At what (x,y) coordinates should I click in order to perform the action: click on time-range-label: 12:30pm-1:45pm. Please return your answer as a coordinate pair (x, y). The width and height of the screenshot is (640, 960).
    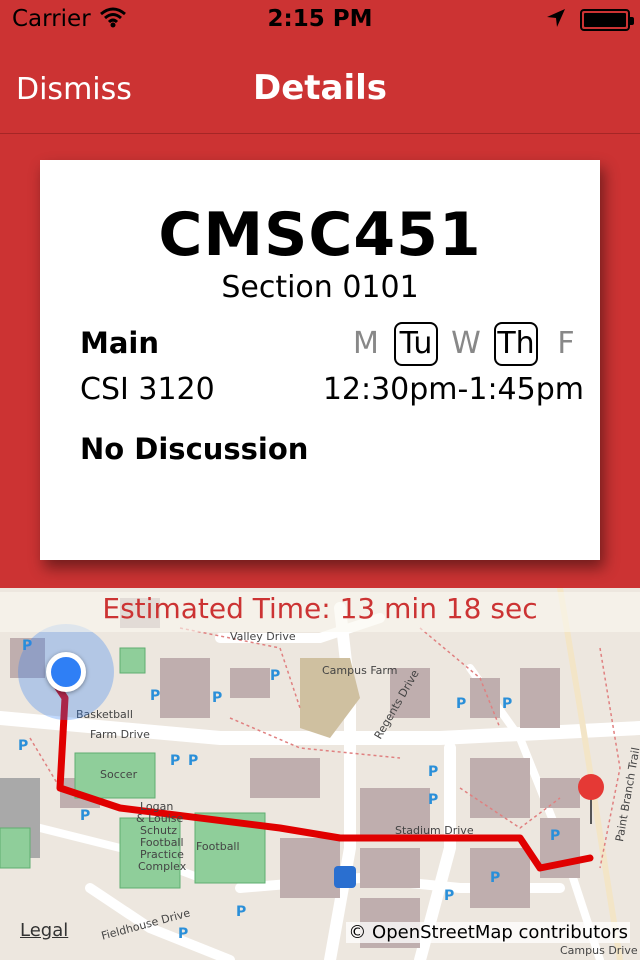
    Looking at the image, I should click on (453, 389).